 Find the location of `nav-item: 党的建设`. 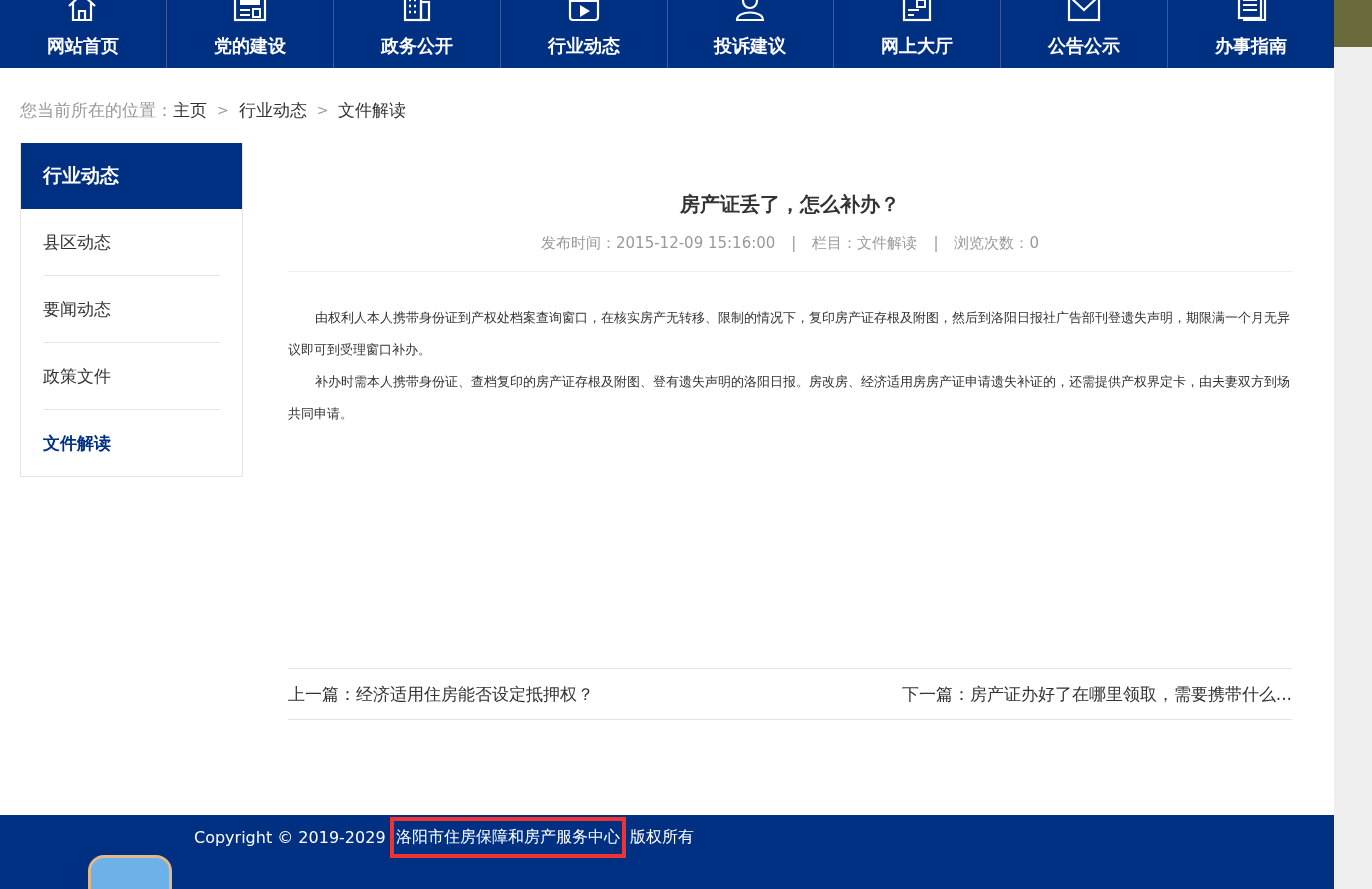

nav-item: 党的建设 is located at coordinates (250, 34).